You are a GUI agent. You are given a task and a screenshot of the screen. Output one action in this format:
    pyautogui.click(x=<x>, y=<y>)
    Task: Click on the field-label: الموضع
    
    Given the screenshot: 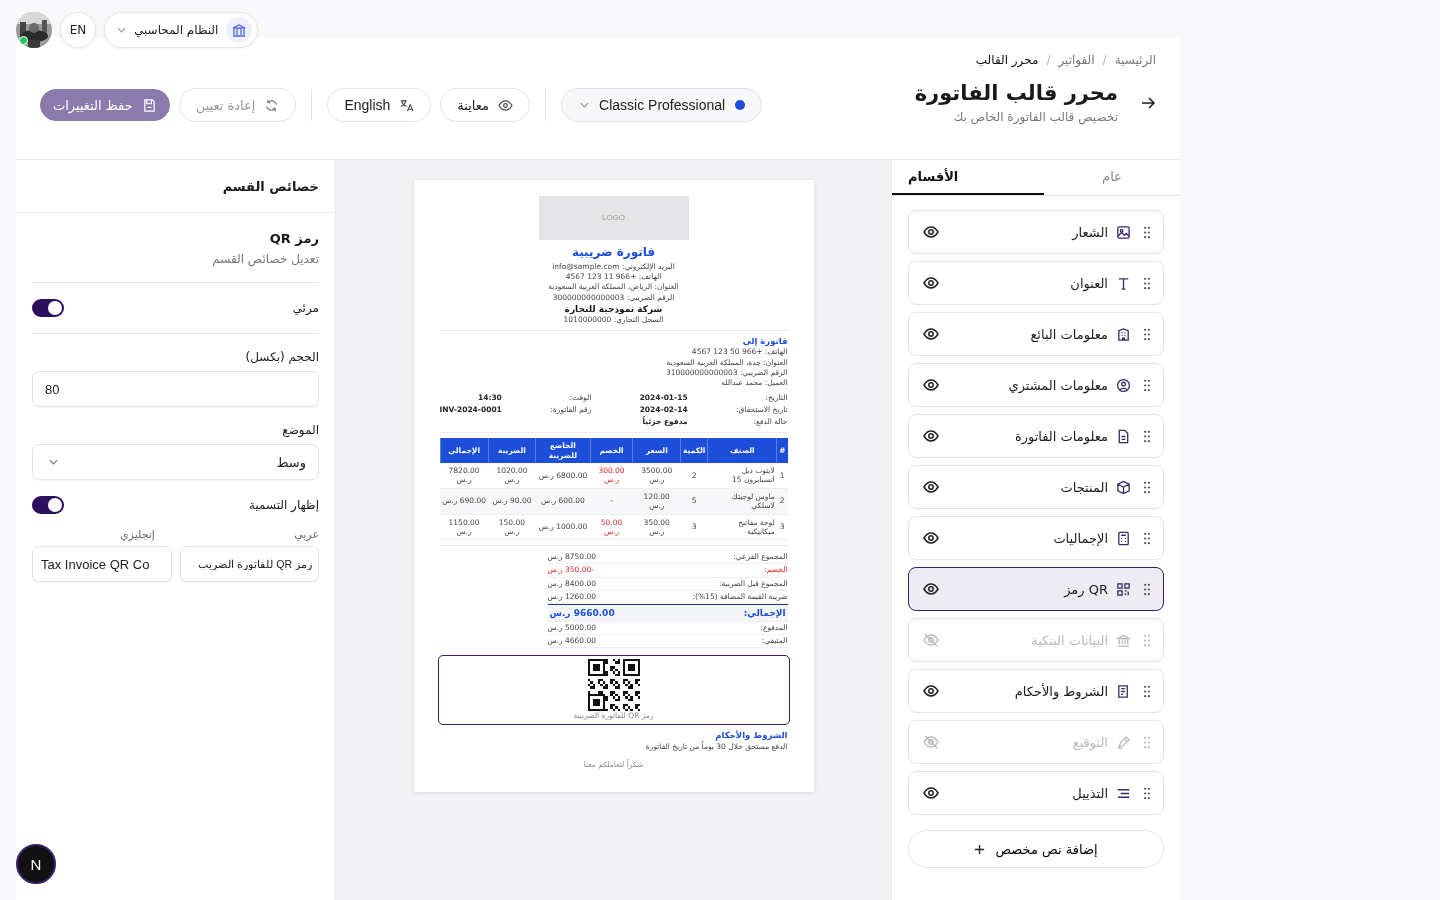 What is the action you would take?
    pyautogui.click(x=300, y=430)
    